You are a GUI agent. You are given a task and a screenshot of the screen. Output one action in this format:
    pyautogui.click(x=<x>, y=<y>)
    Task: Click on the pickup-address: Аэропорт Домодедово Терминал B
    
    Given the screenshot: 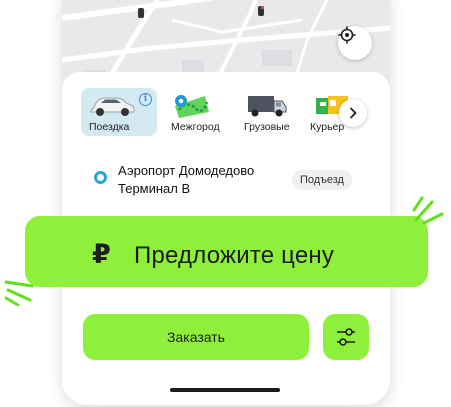 What is the action you would take?
    pyautogui.click(x=186, y=180)
    